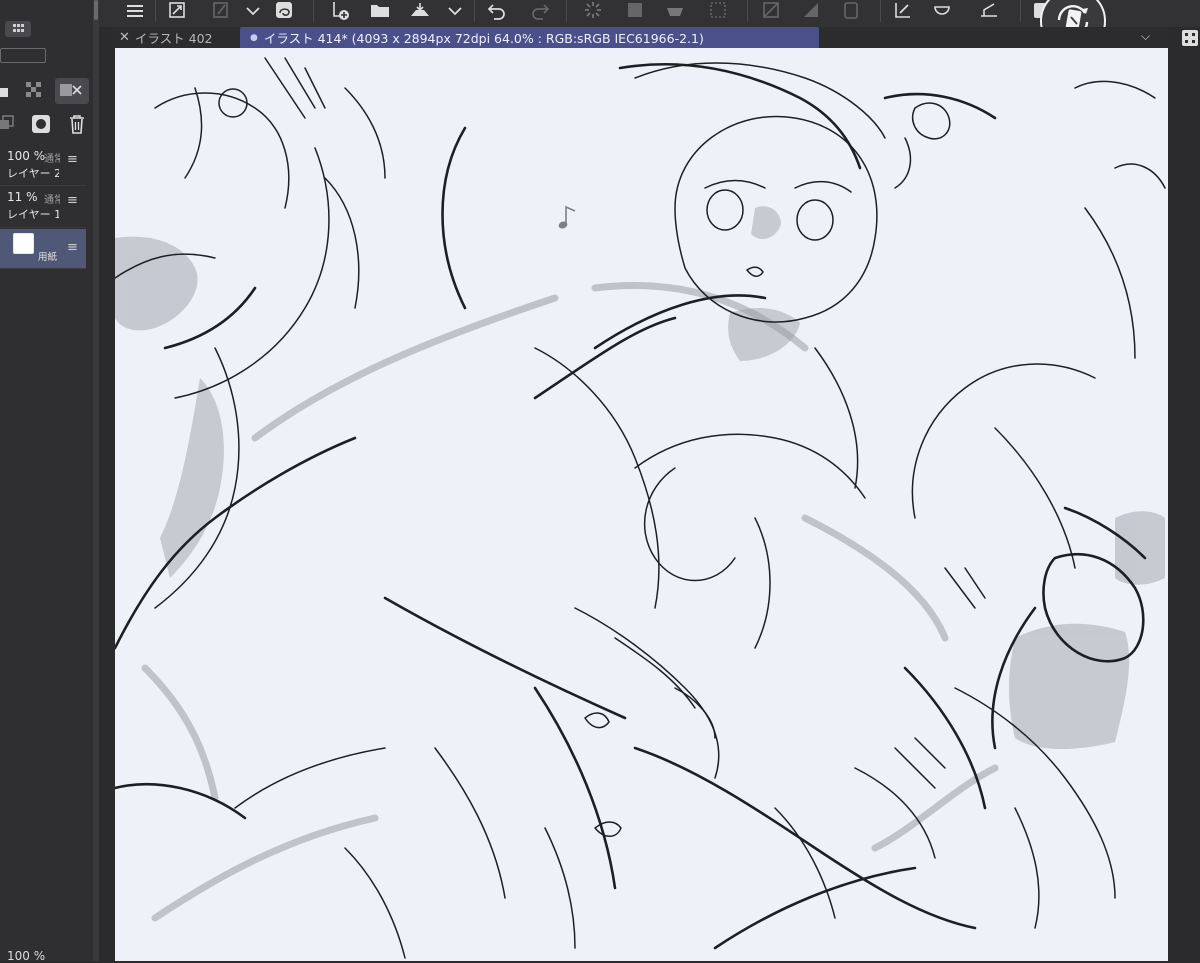 The image size is (1200, 963). Describe the element at coordinates (43, 249) in the screenshot. I see `layer-row-paper: 用紙 ≡` at that location.